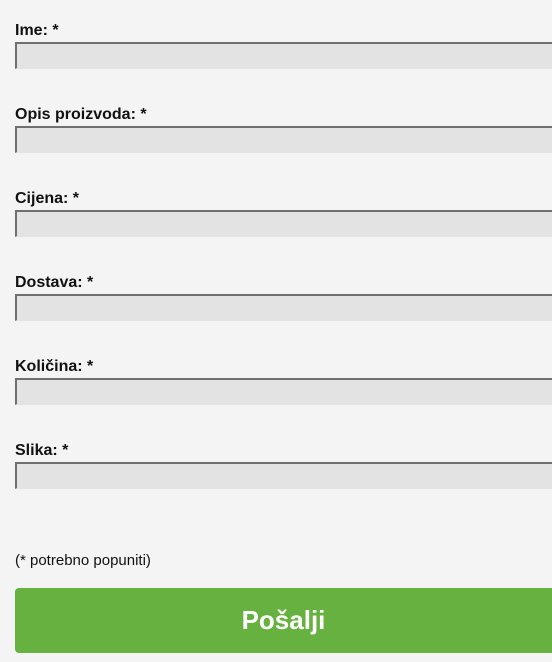 This screenshot has width=552, height=662. I want to click on image-label: Slika: *, so click(42, 450).